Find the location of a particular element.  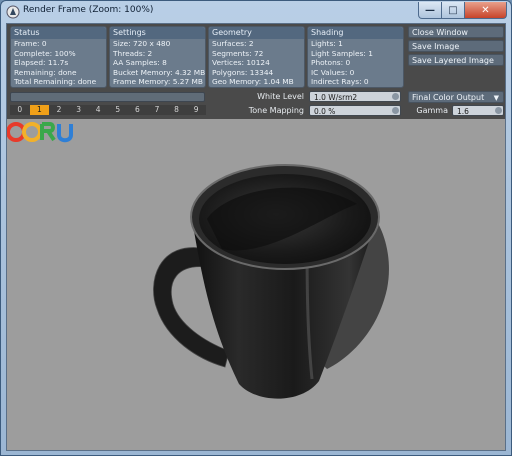

settings-aa-samples: AA Samples: 8 is located at coordinates (140, 63).